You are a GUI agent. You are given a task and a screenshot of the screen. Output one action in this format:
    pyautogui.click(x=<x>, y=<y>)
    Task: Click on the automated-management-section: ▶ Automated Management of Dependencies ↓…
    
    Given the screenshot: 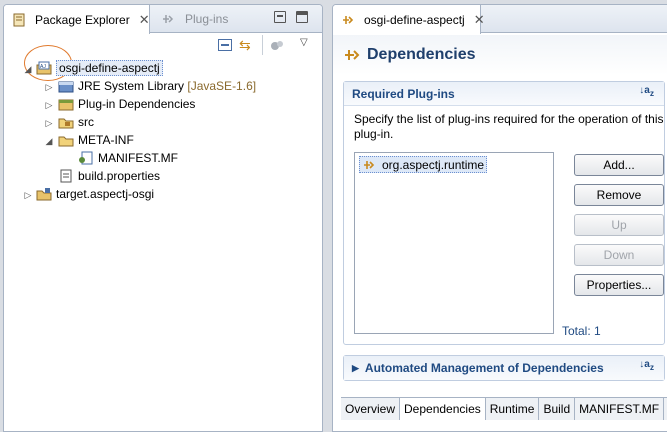 What is the action you would take?
    pyautogui.click(x=504, y=368)
    